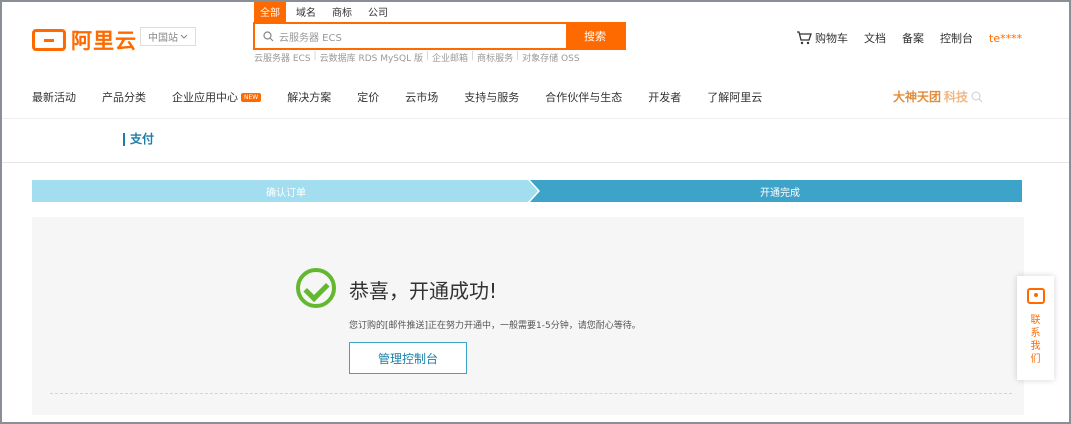 Image resolution: width=1071 pixels, height=424 pixels. Describe the element at coordinates (423, 291) in the screenshot. I see `success-title: 恭喜，开通成功!` at that location.